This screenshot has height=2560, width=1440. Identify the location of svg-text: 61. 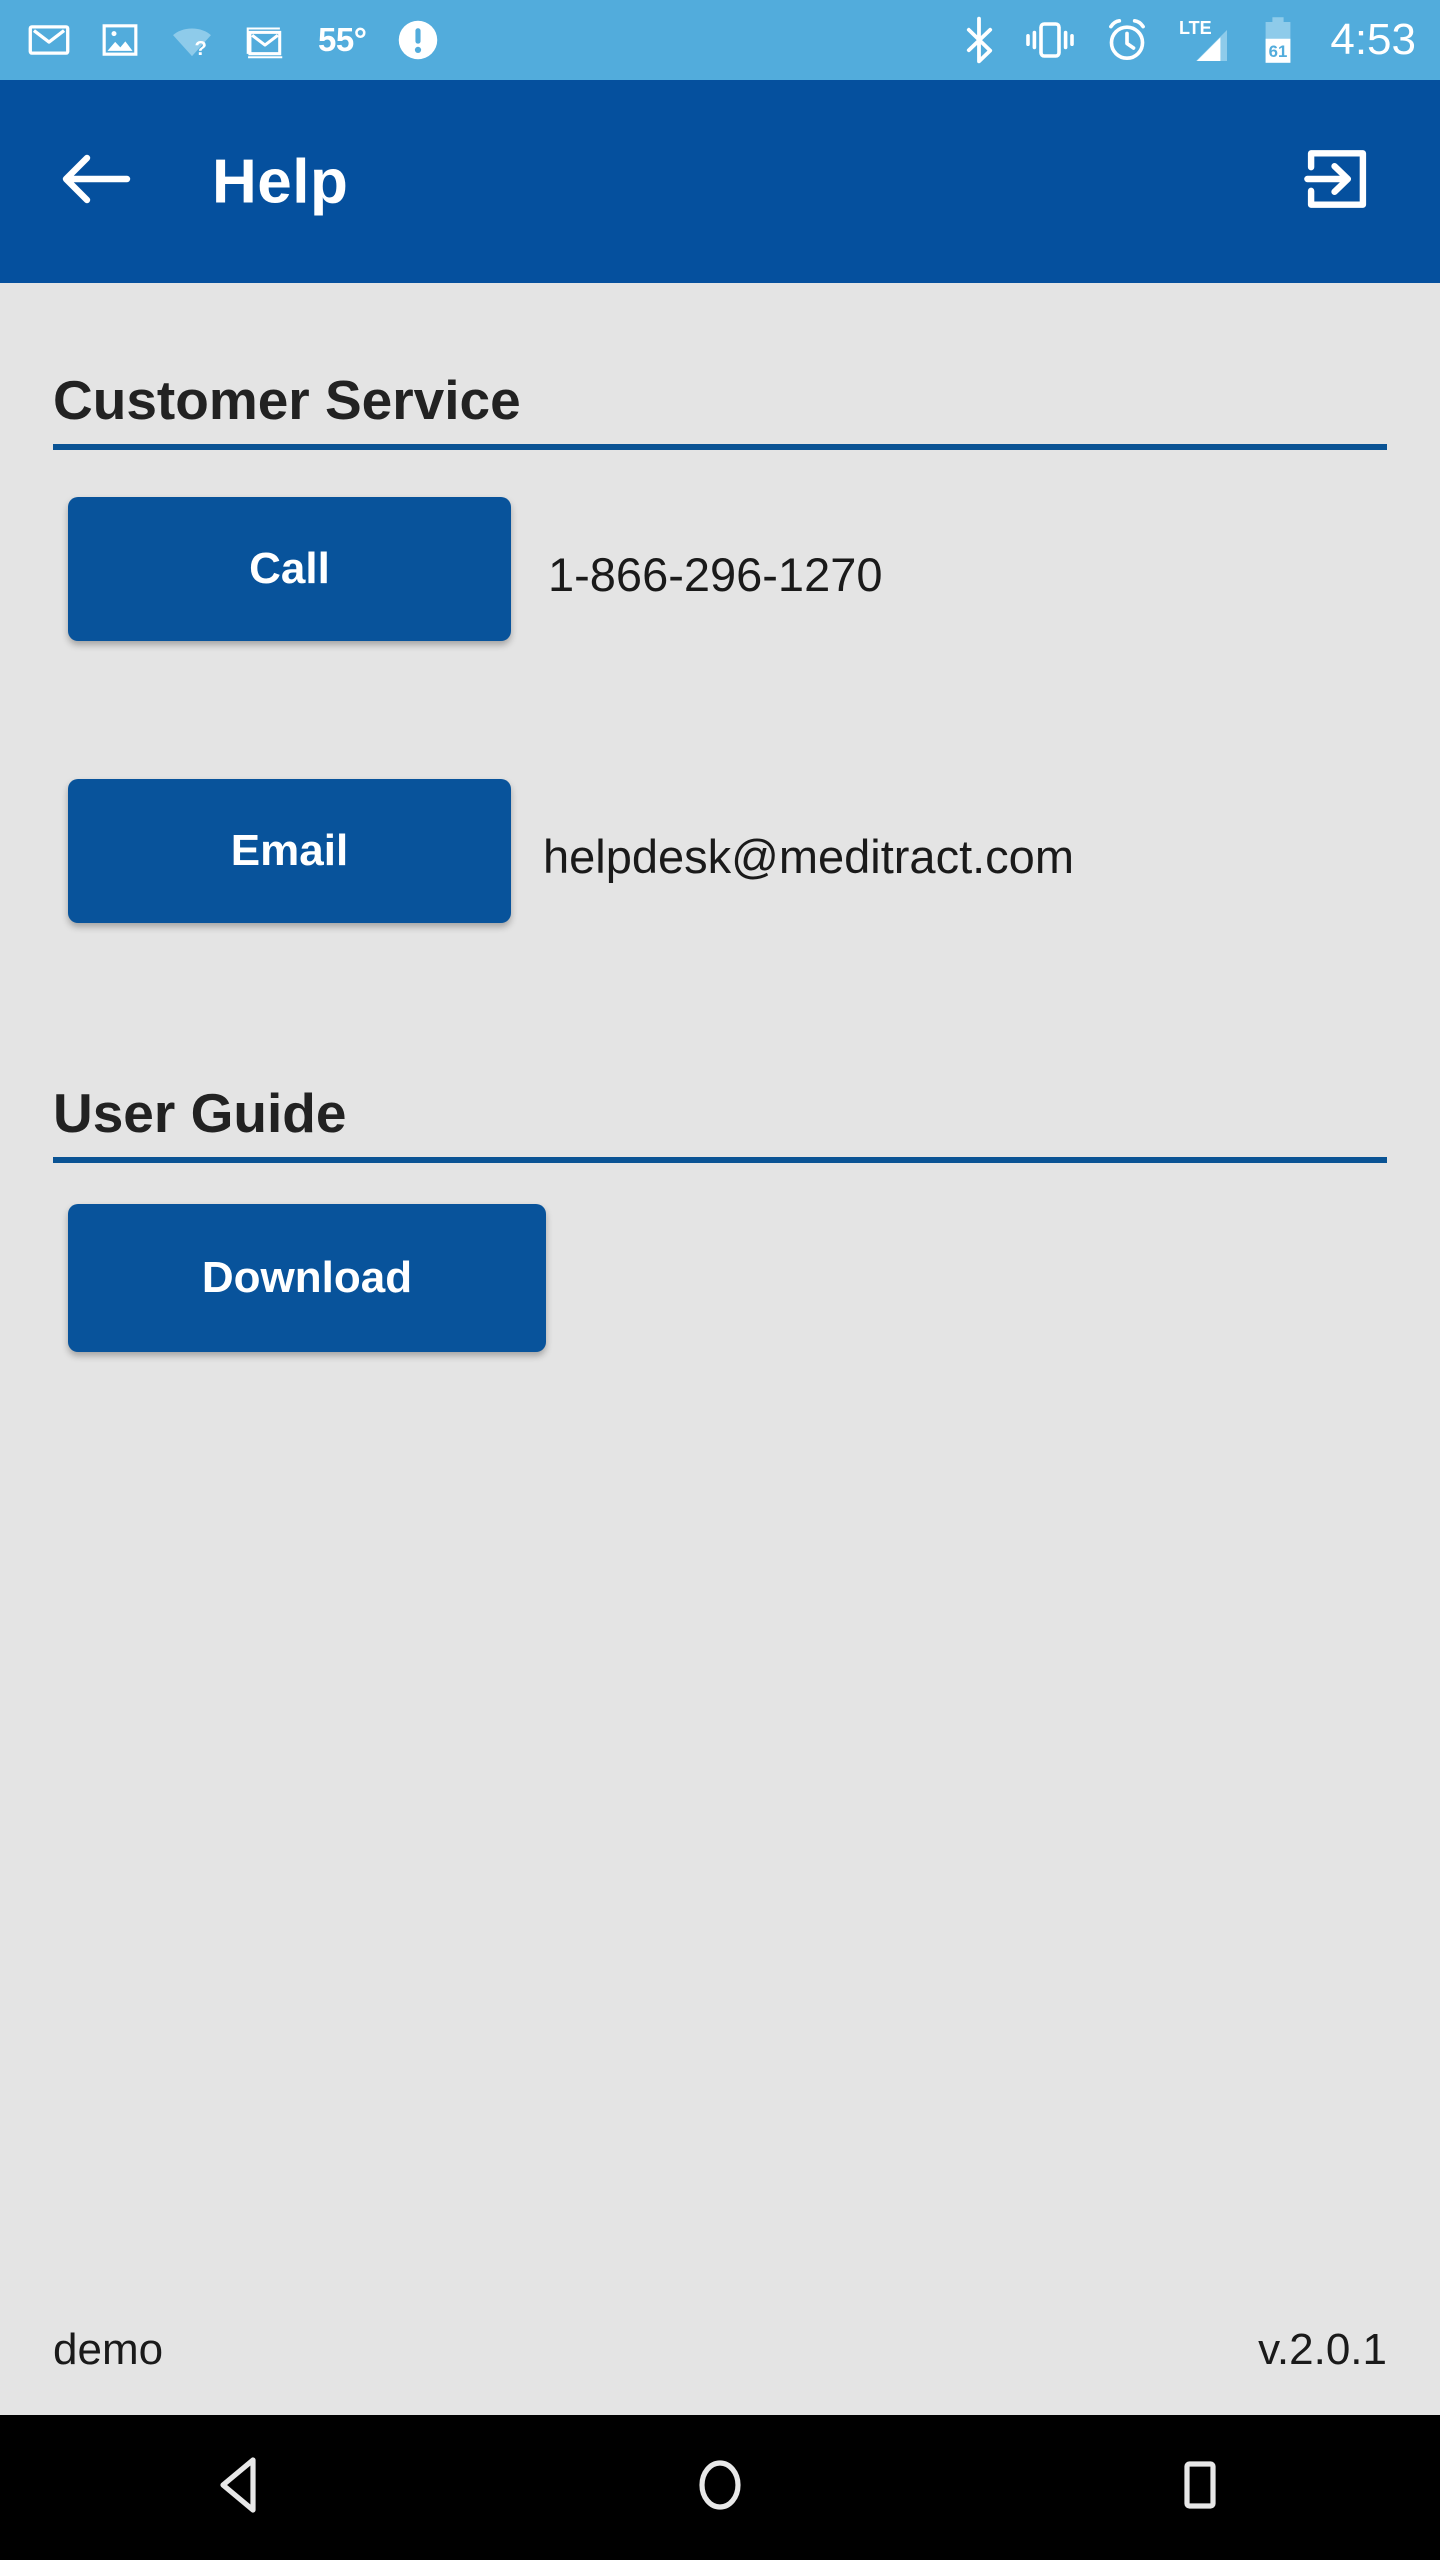
(1278, 51).